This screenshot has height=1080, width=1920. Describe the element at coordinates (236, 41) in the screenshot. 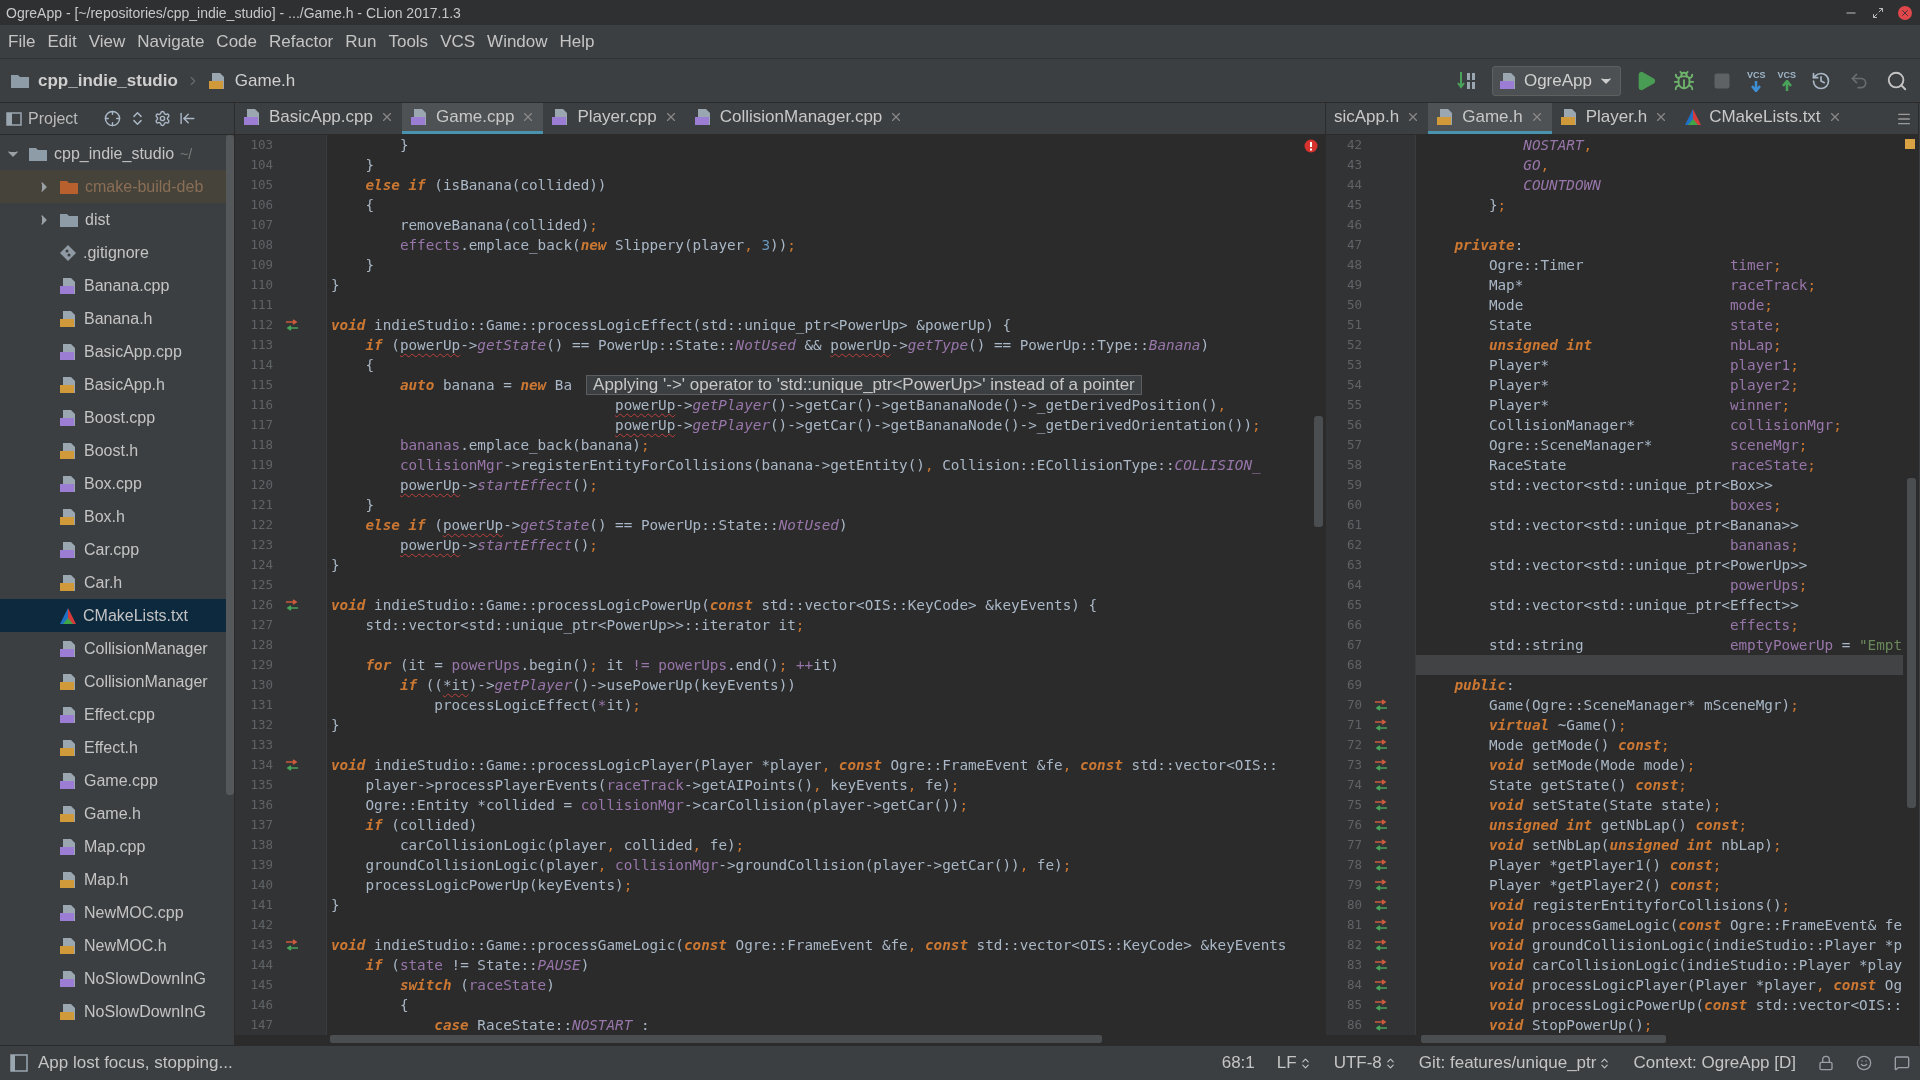

I see `menu-item: Code` at that location.